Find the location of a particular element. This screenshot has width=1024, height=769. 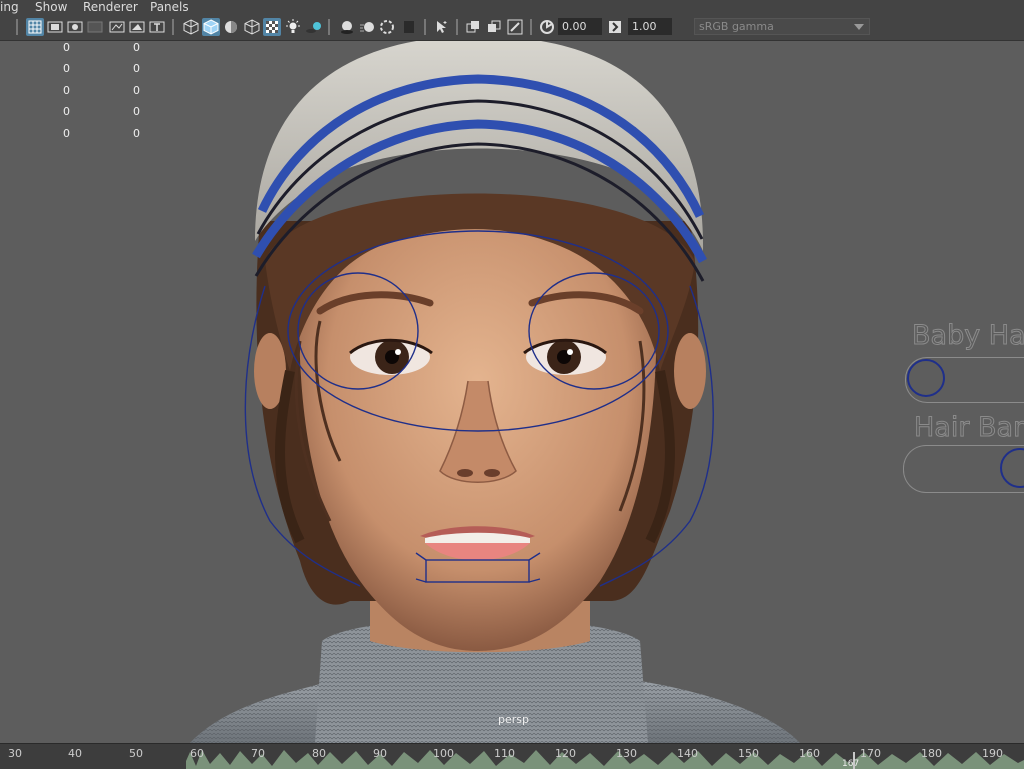

color-space-value: sRGB gamma is located at coordinates (736, 26).